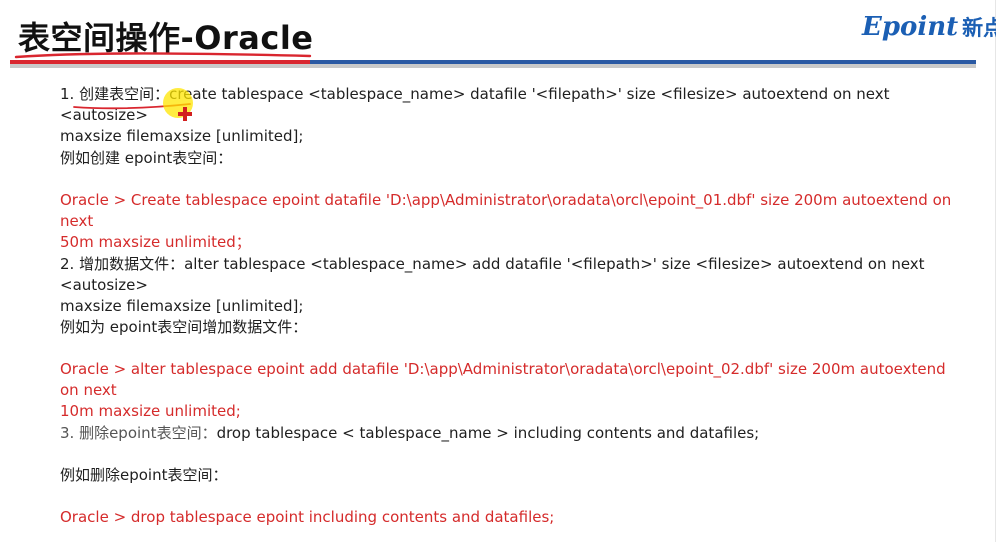  I want to click on logo-latin: Epoint, so click(910, 27).